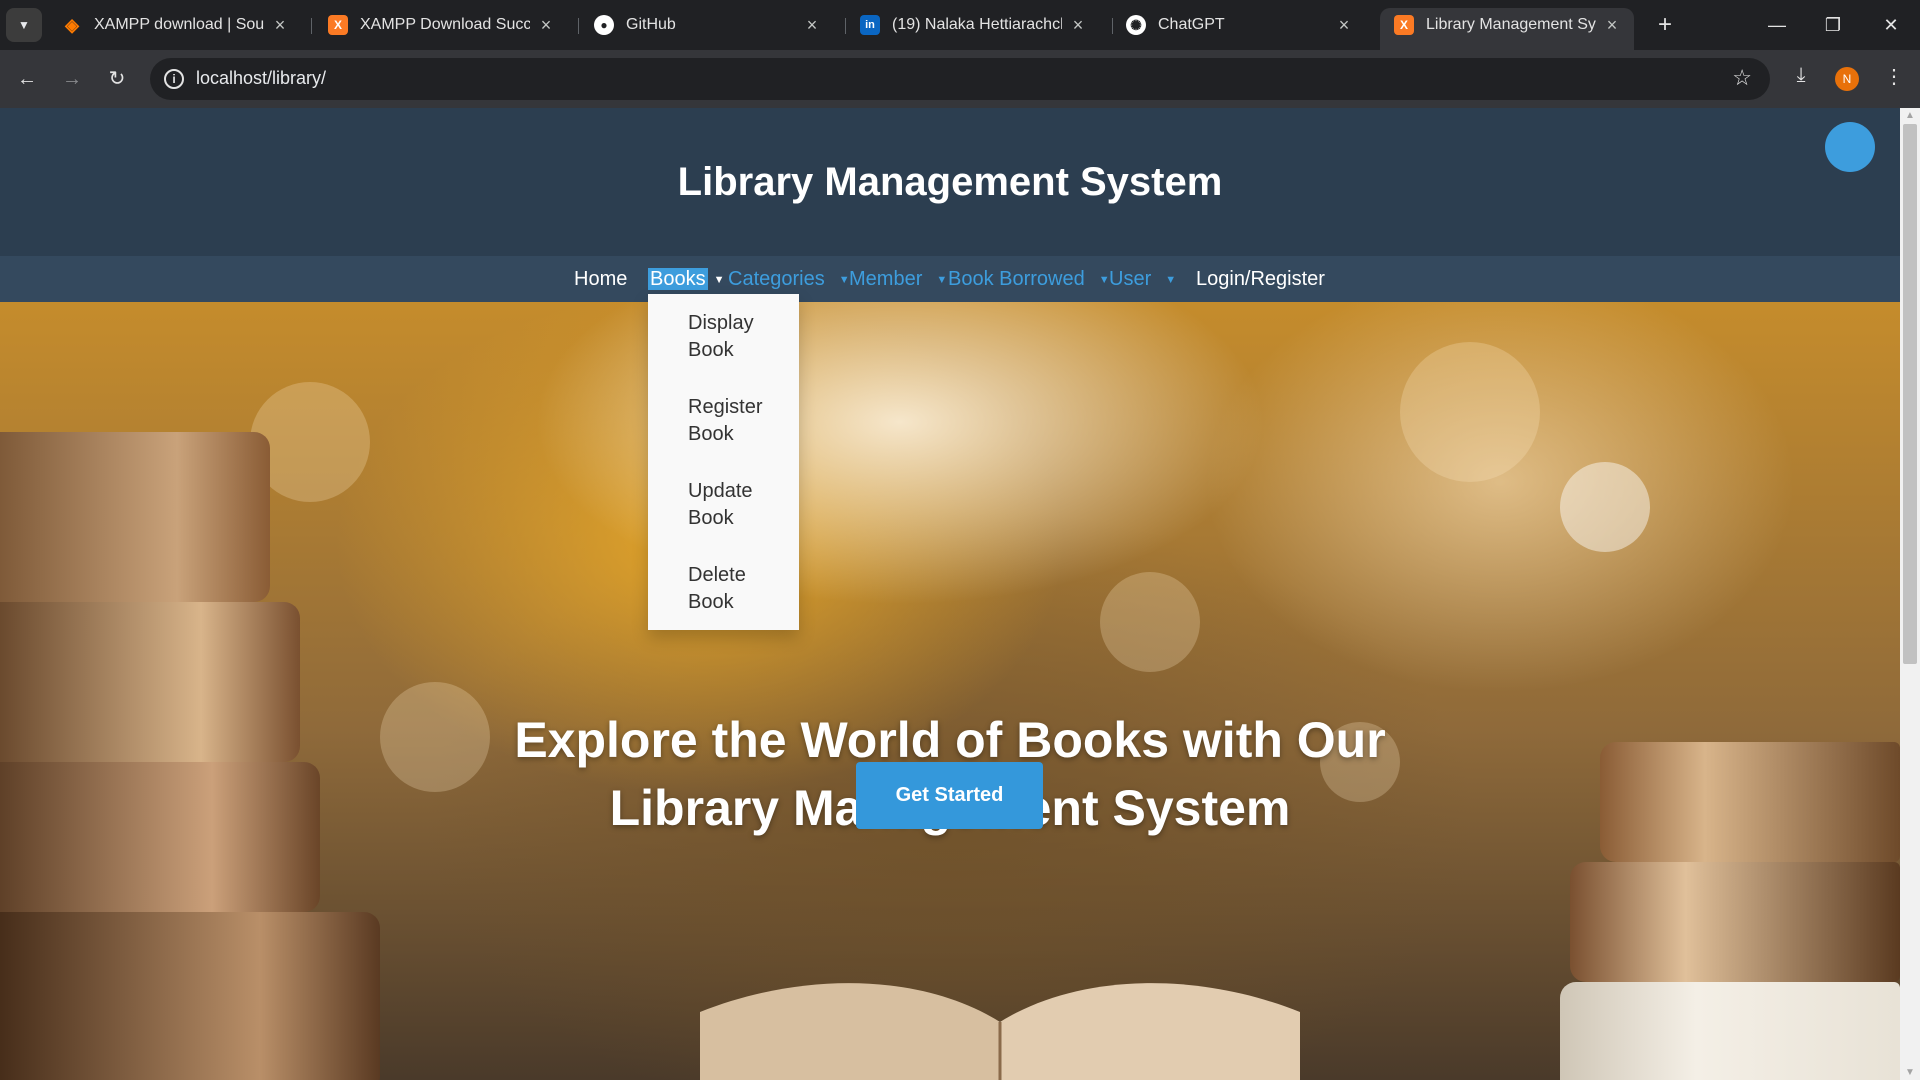 This screenshot has height=1080, width=1920. I want to click on address-bar: i localhost/library/ ☆, so click(960, 79).